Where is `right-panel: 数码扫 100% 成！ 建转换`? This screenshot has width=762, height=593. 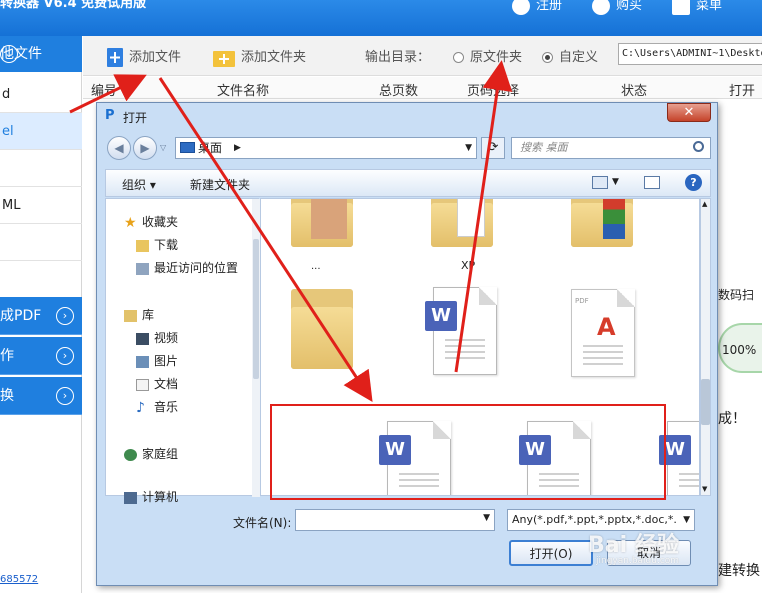 right-panel: 数码扫 100% 成！ 建转换 is located at coordinates (738, 346).